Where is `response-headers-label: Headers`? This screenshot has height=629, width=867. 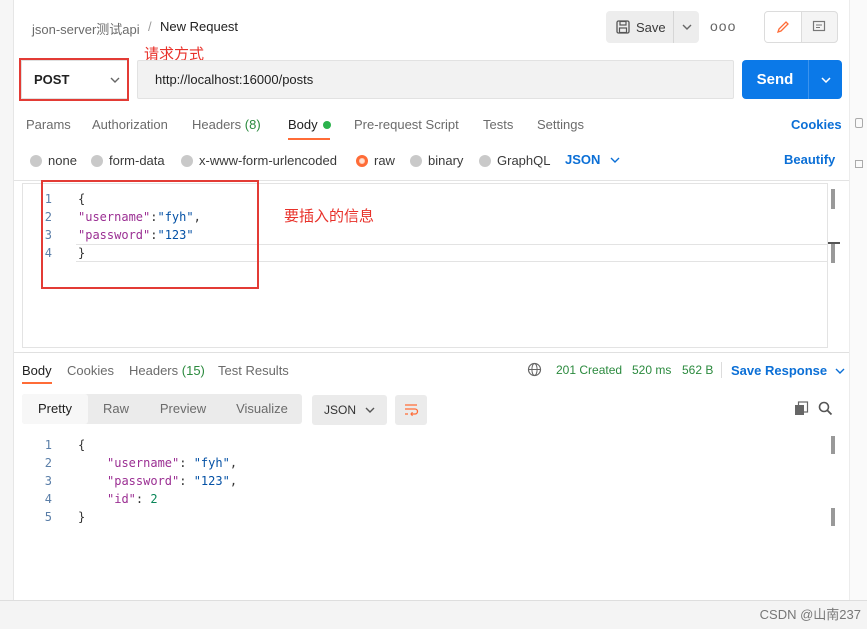 response-headers-label: Headers is located at coordinates (154, 370).